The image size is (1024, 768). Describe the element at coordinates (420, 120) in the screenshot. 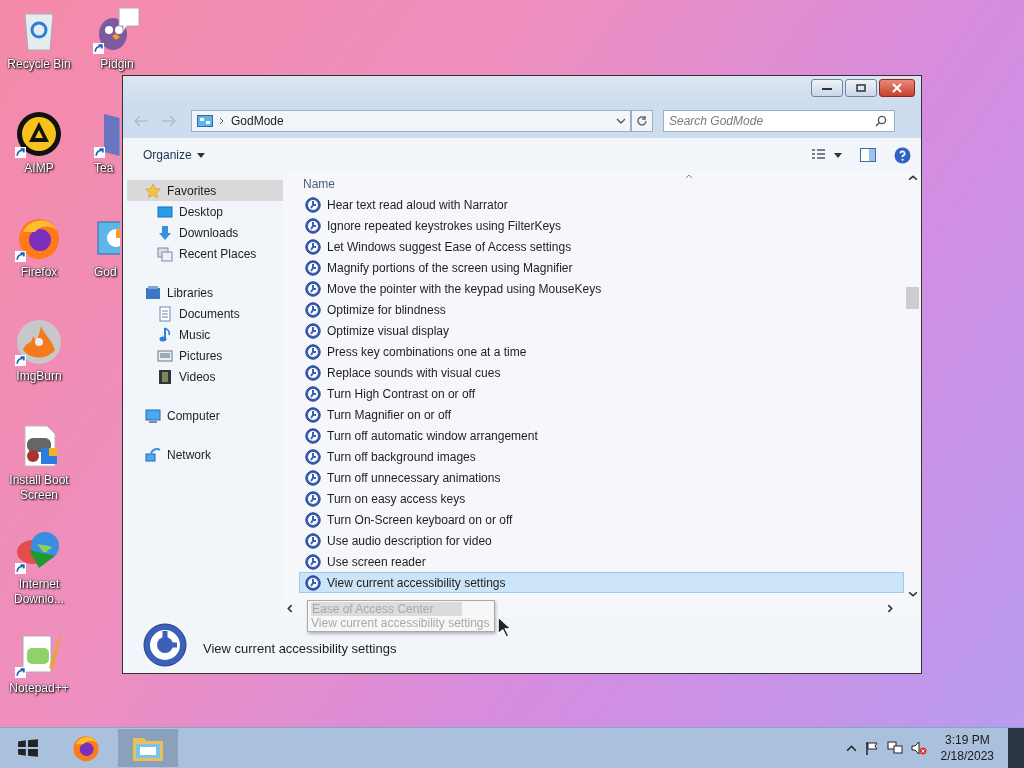

I see `address-path: GodMode` at that location.